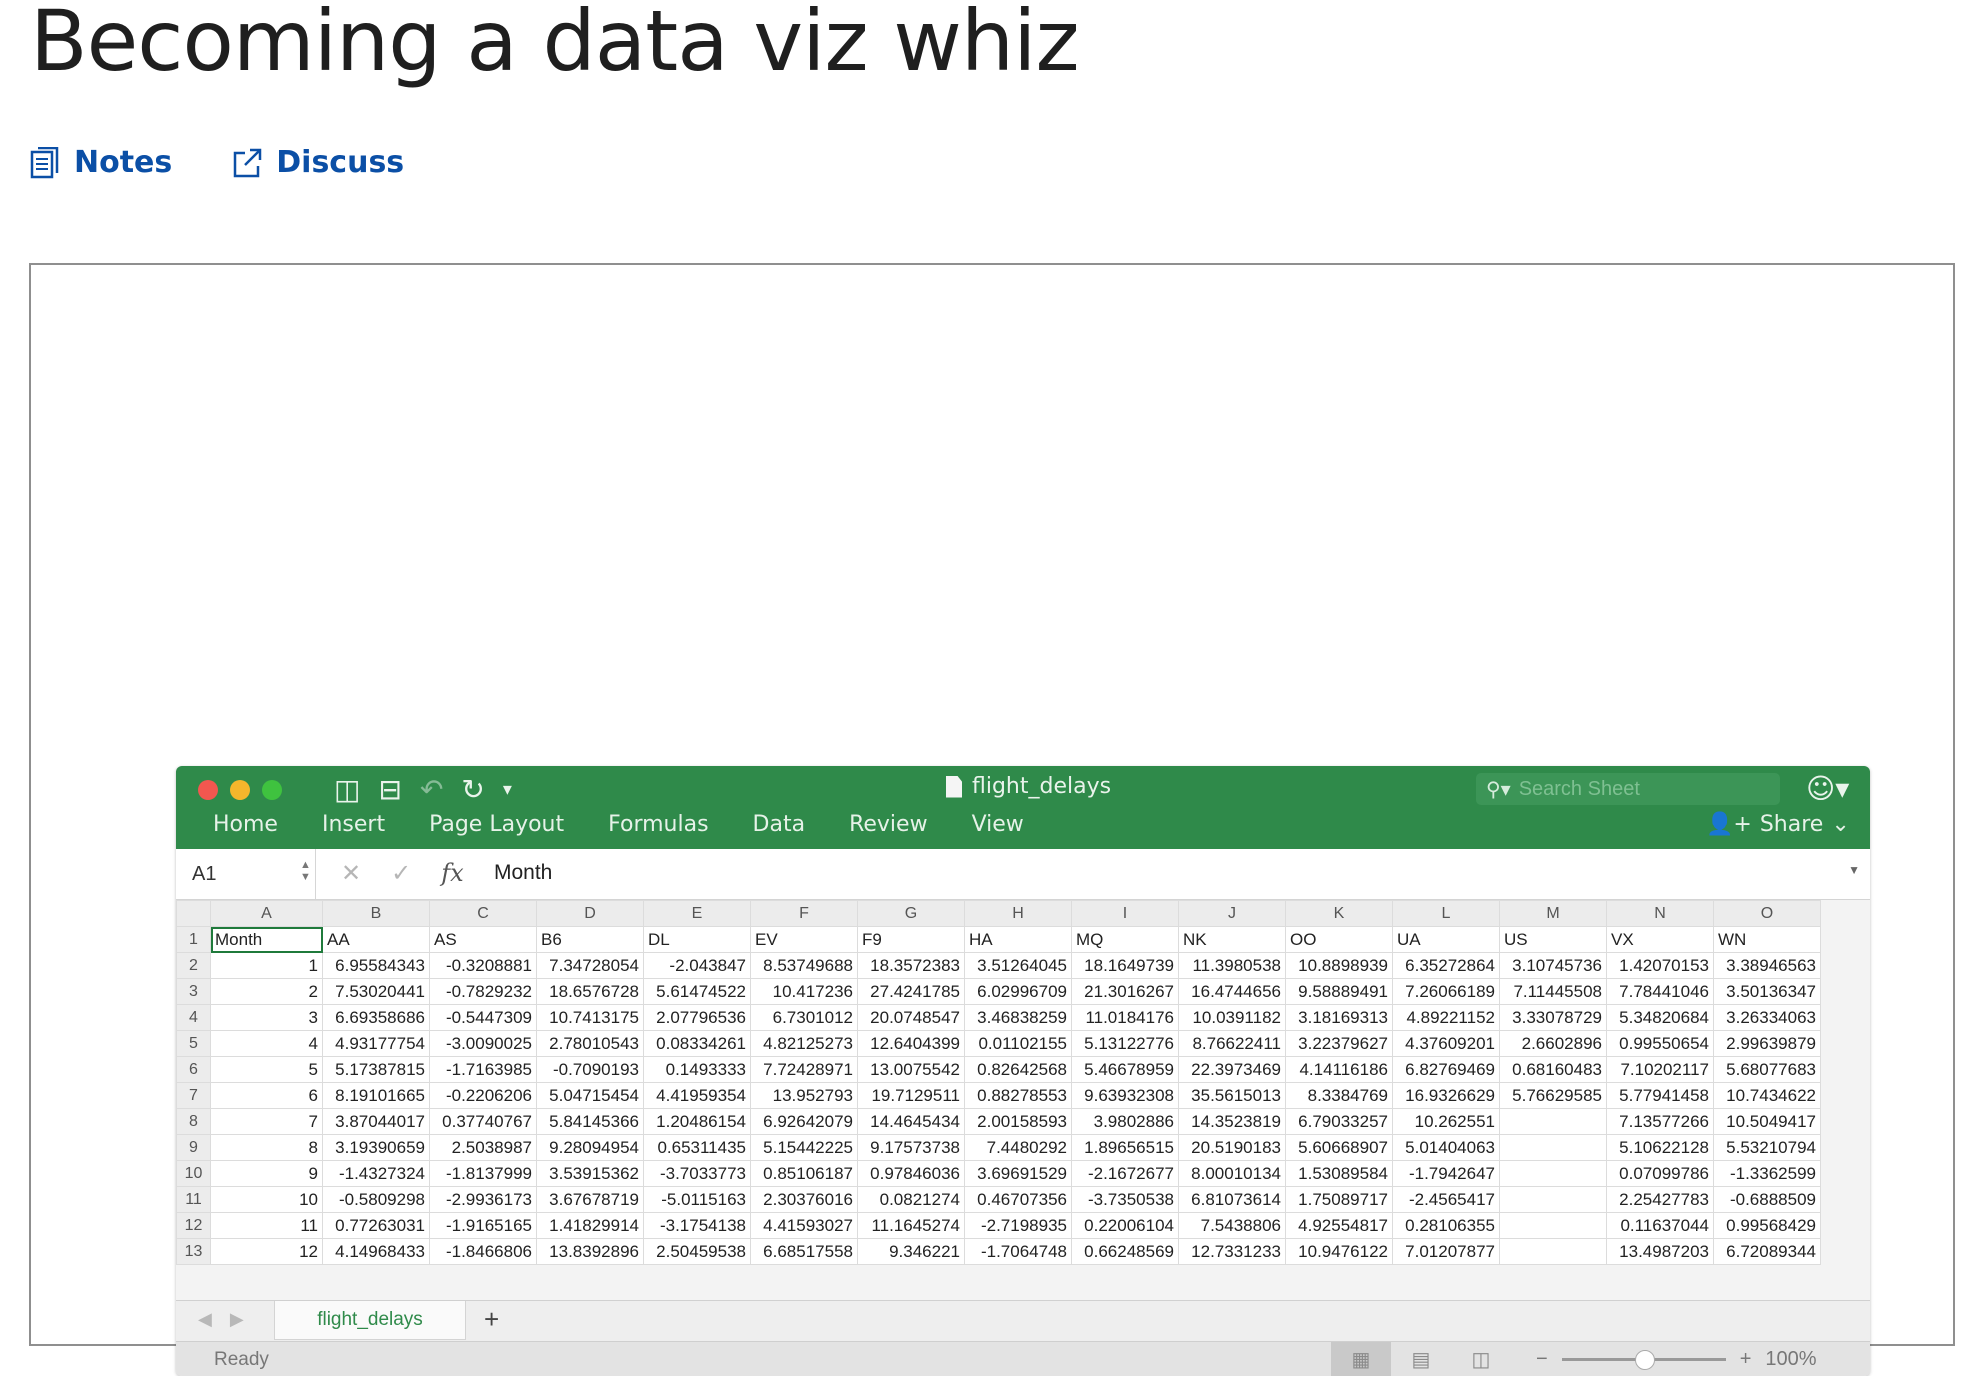  Describe the element at coordinates (266, 1173) in the screenshot. I see `cell: 9` at that location.